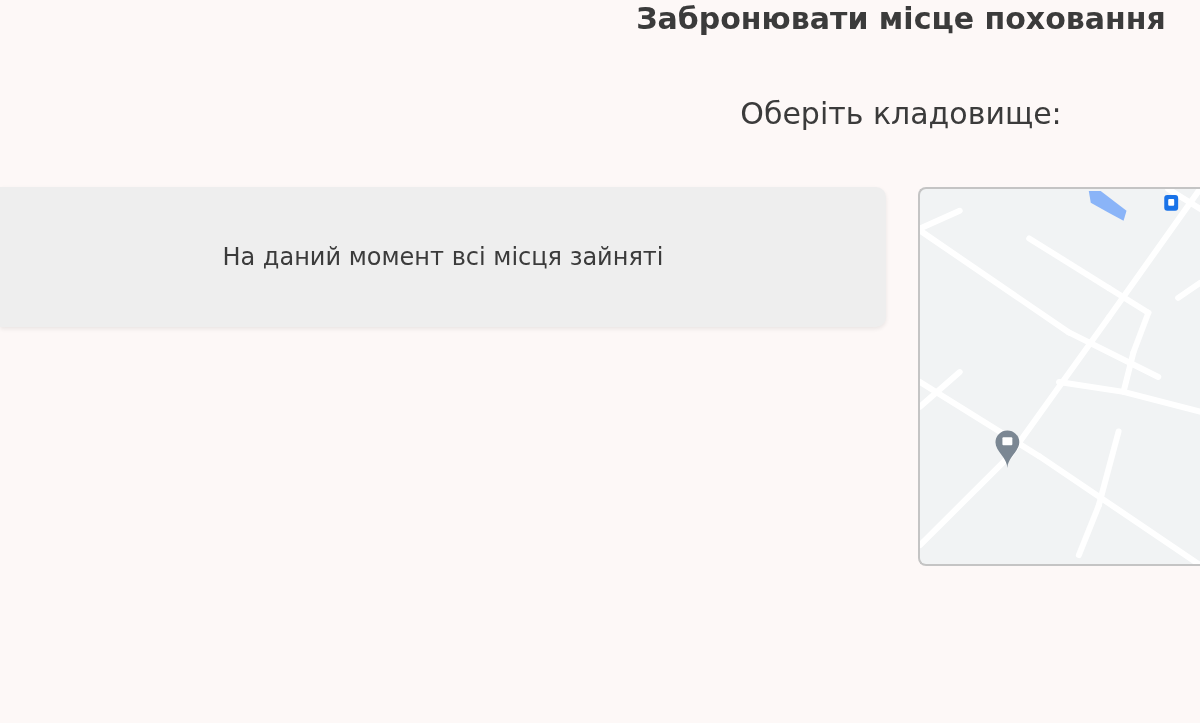  I want to click on page-subtitle: Оберіть кладовище:, so click(901, 114).